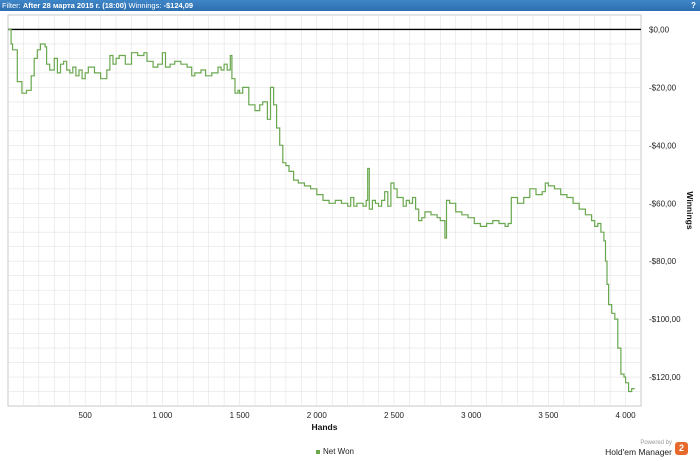 Image resolution: width=700 pixels, height=461 pixels. What do you see at coordinates (663, 145) in the screenshot?
I see `y-tick-label: -$40,00` at bounding box center [663, 145].